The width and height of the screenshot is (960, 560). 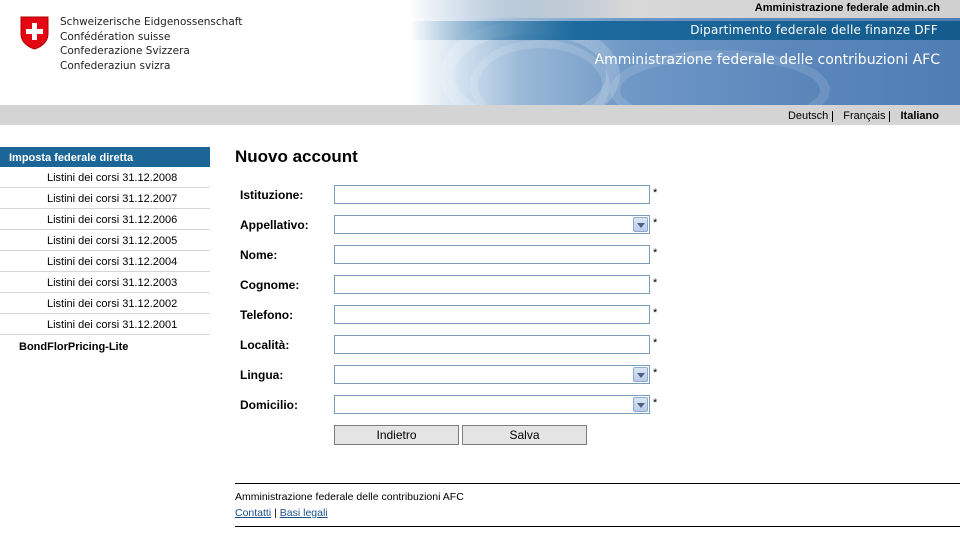 I want to click on telefono-input, so click(x=492, y=314).